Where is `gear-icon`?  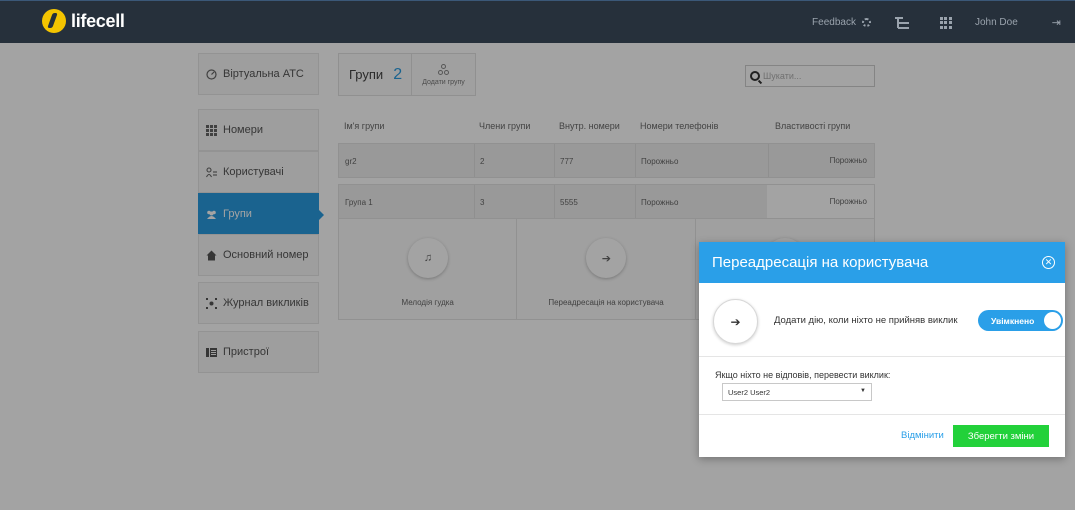 gear-icon is located at coordinates (866, 22).